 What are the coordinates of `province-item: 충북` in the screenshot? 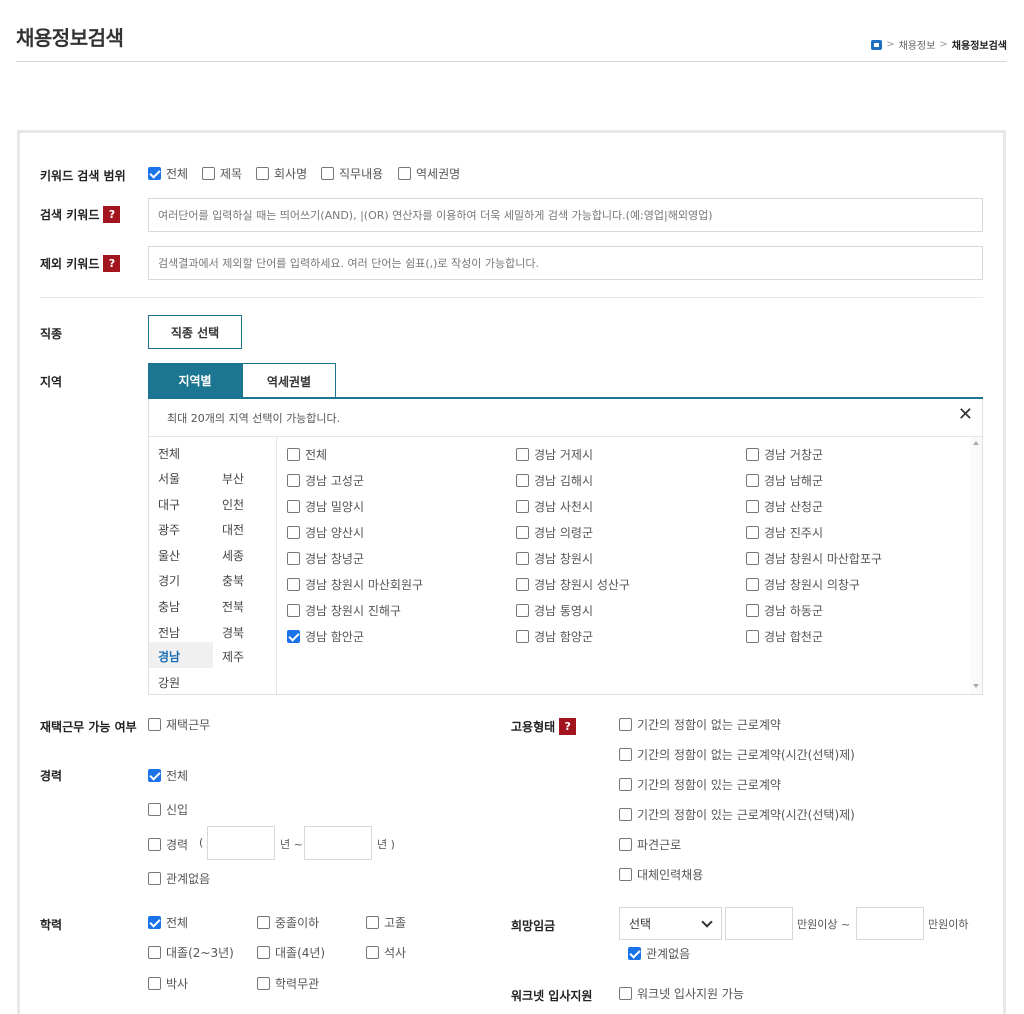 It's located at (233, 580).